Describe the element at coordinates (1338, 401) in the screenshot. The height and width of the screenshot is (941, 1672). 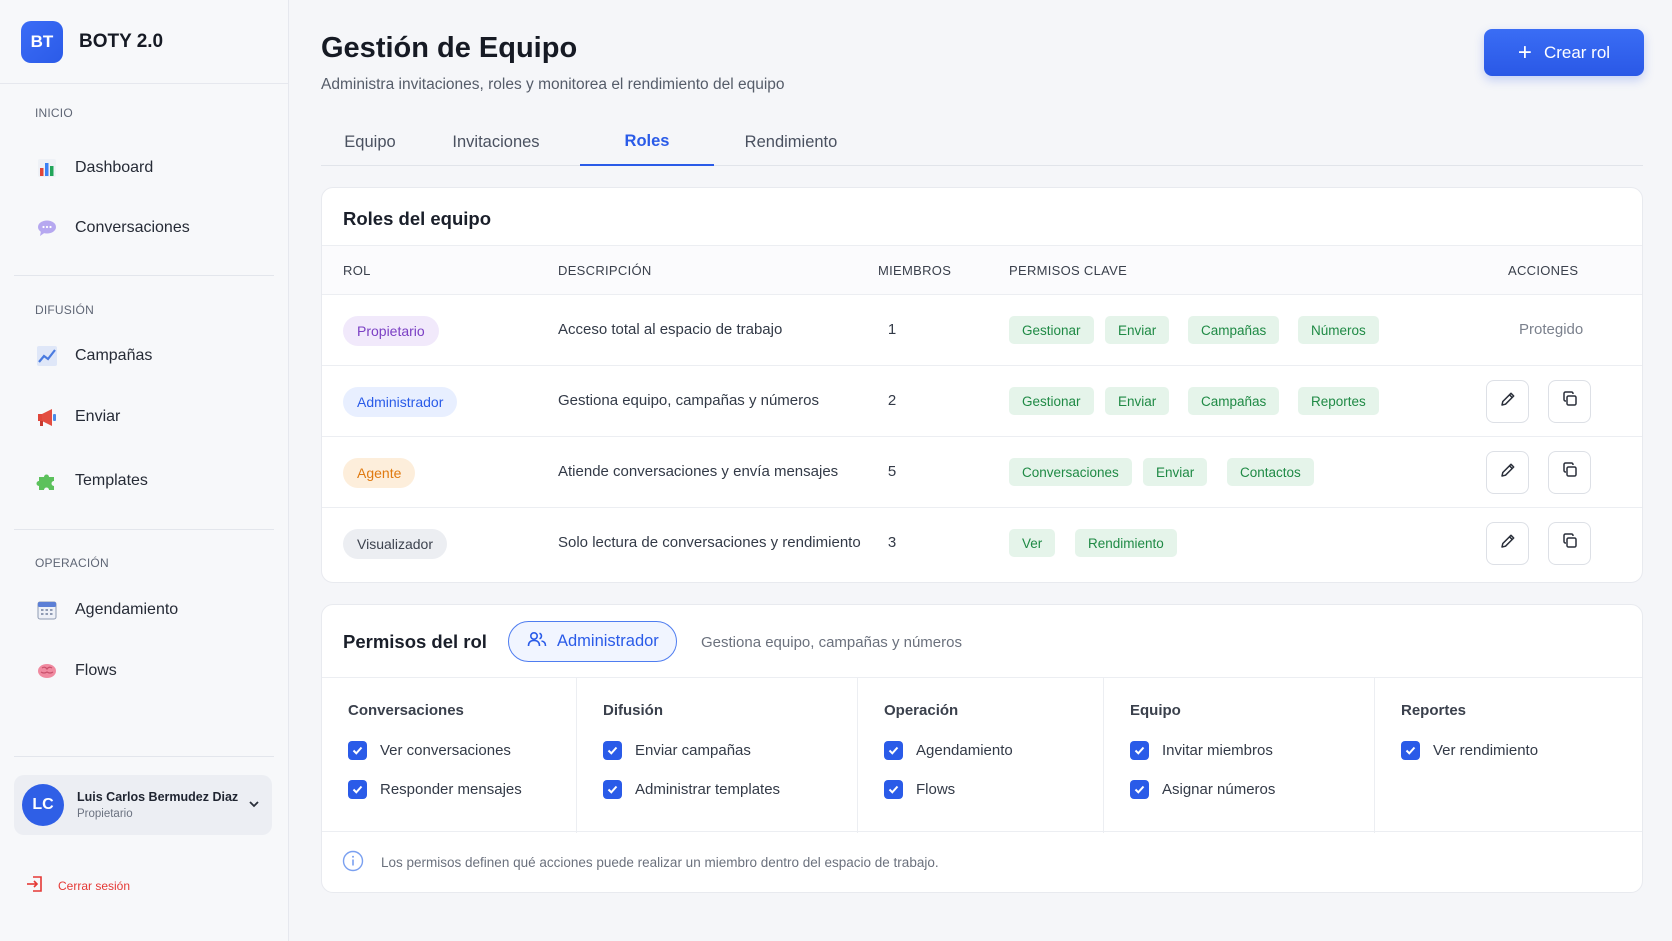
I see `permission-tag: Reportes` at that location.